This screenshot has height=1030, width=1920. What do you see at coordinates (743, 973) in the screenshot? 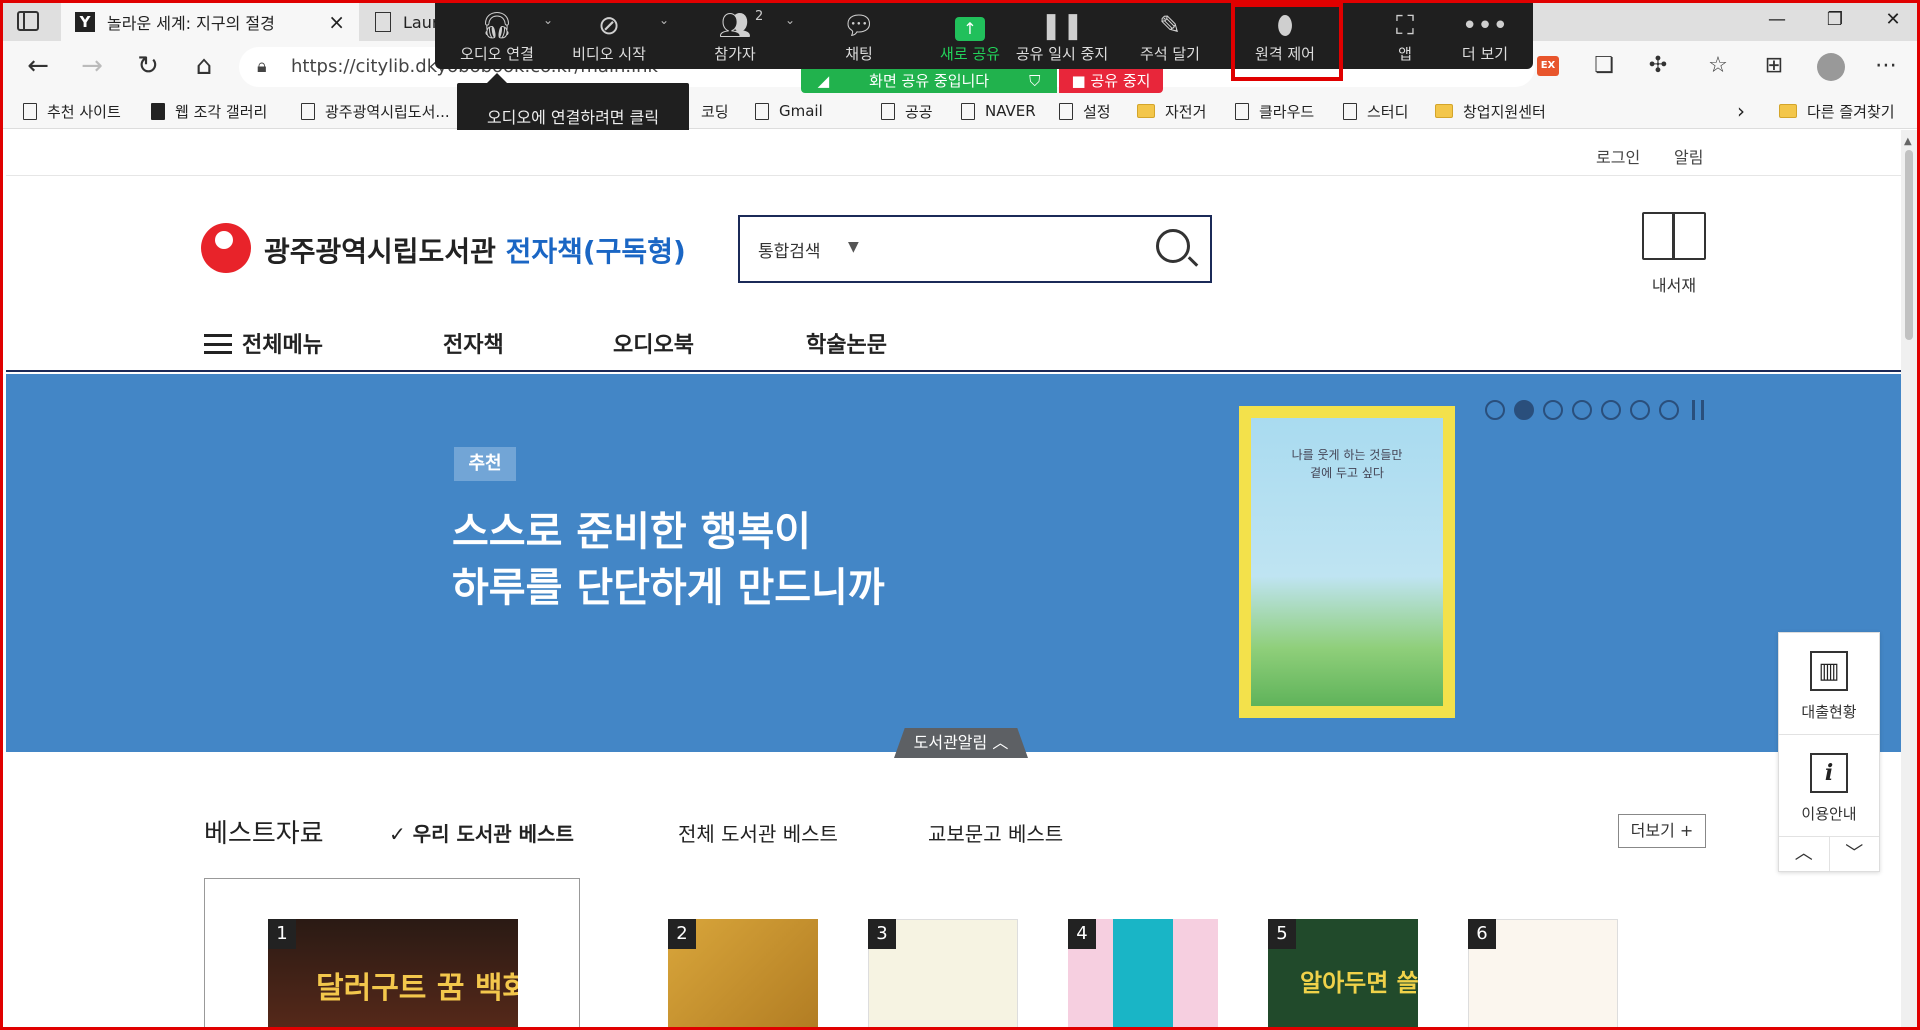
I see `best-book-2: 2` at bounding box center [743, 973].